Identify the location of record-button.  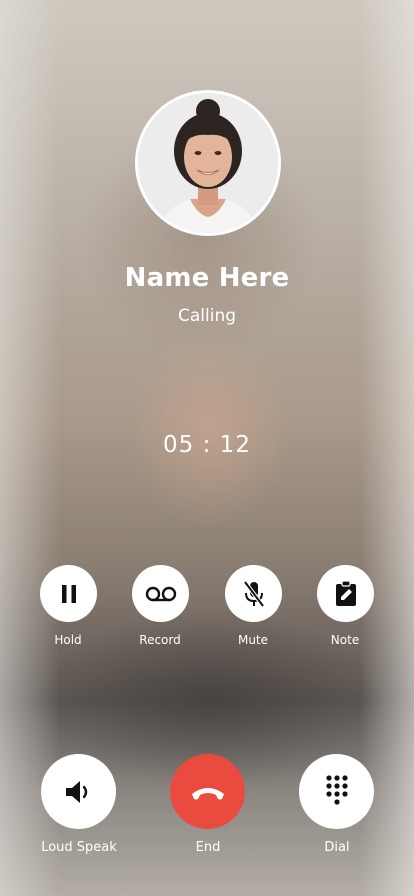
(160, 593).